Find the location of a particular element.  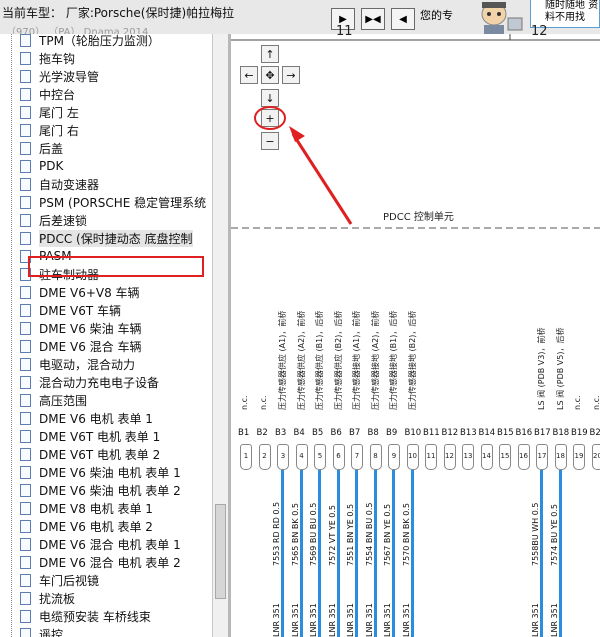

tree-item: DME V6 柴油 电机 表单 2 is located at coordinates (100, 490).